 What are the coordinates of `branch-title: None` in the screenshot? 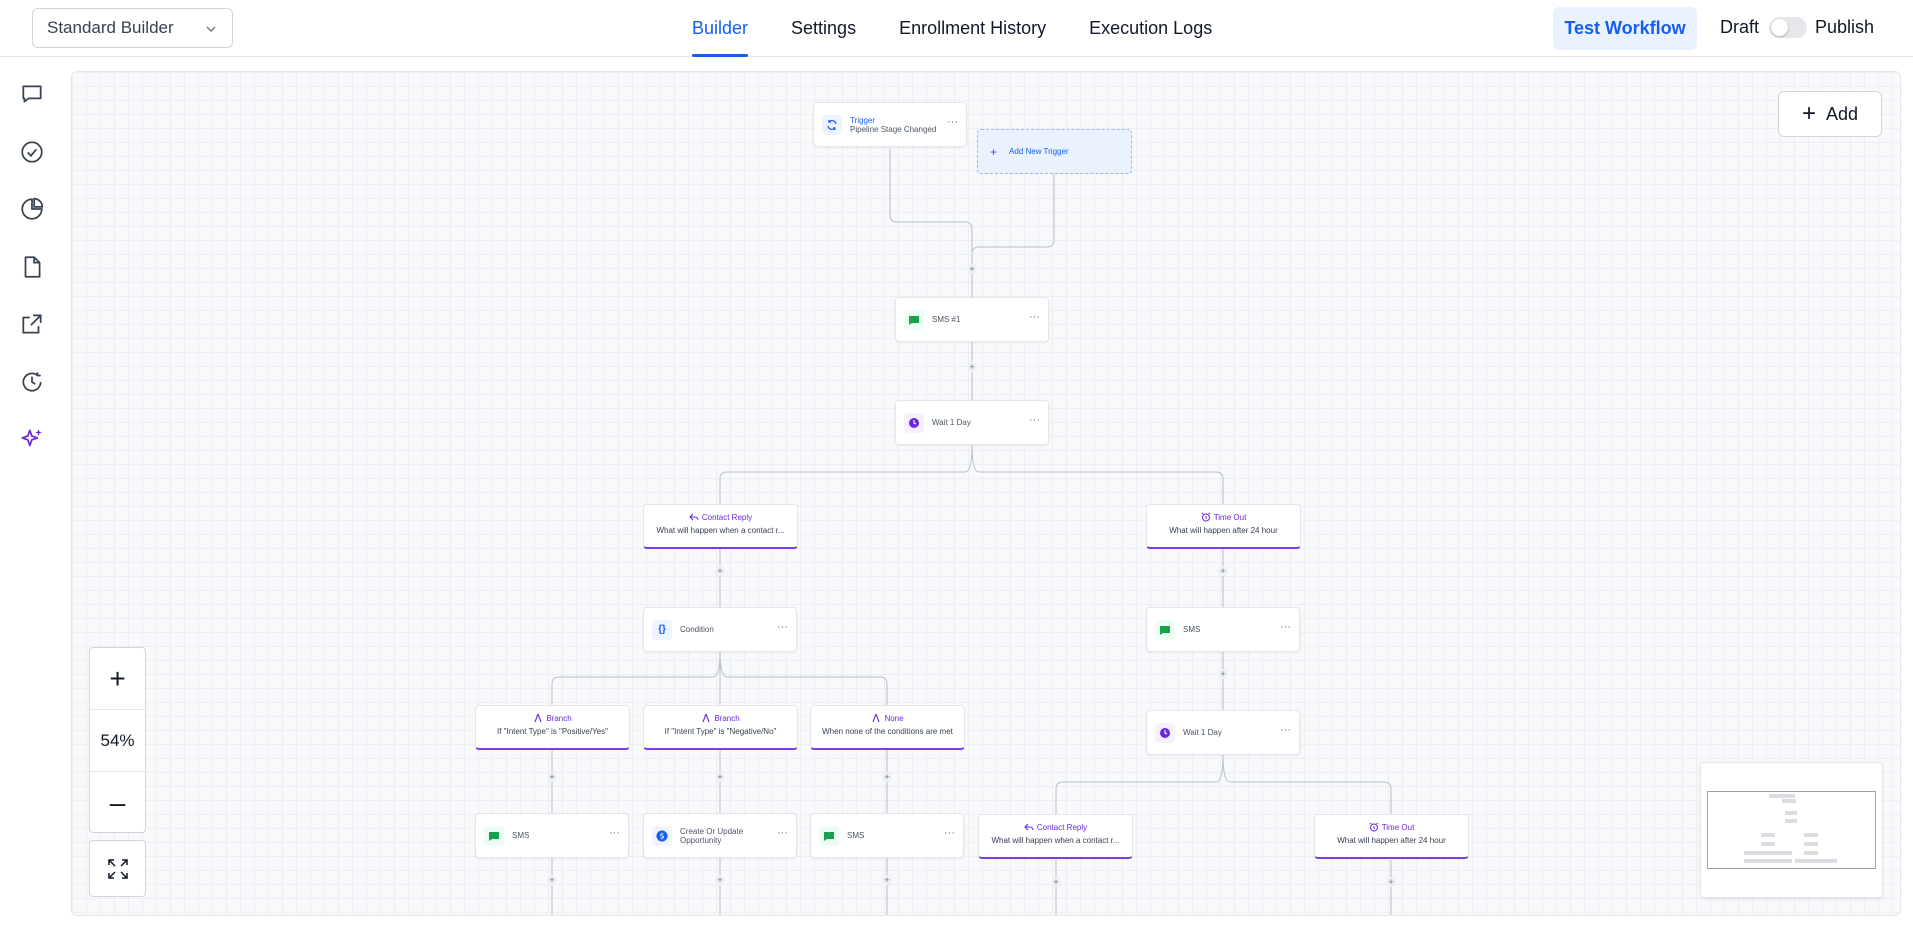 It's located at (894, 718).